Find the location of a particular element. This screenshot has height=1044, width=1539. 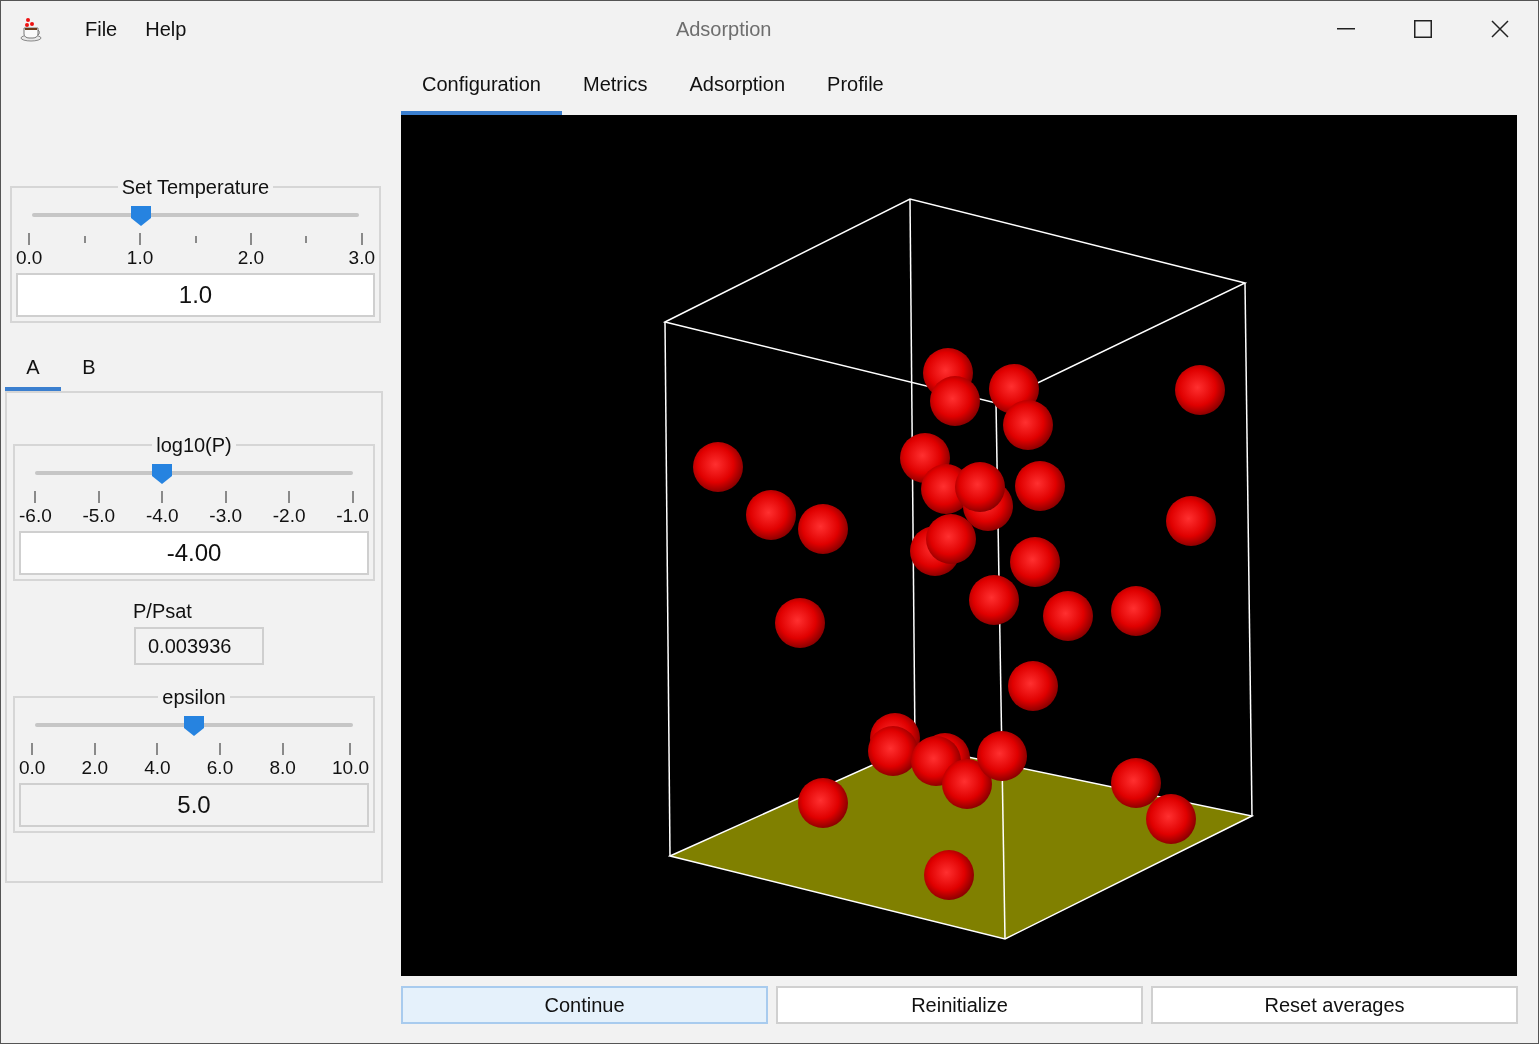

tick-label: 10.0 is located at coordinates (350, 768).